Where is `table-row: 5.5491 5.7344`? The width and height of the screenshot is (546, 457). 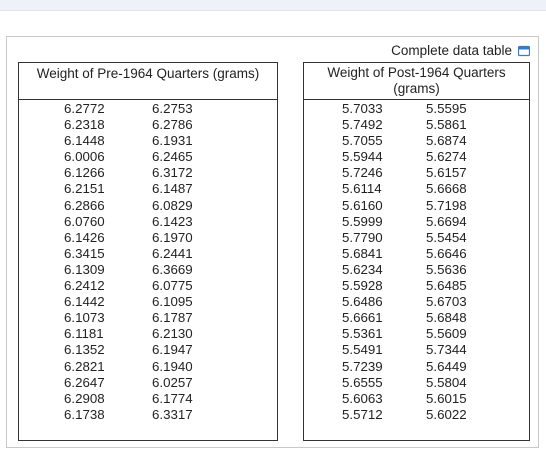 table-row: 5.5491 5.7344 is located at coordinates (416, 350).